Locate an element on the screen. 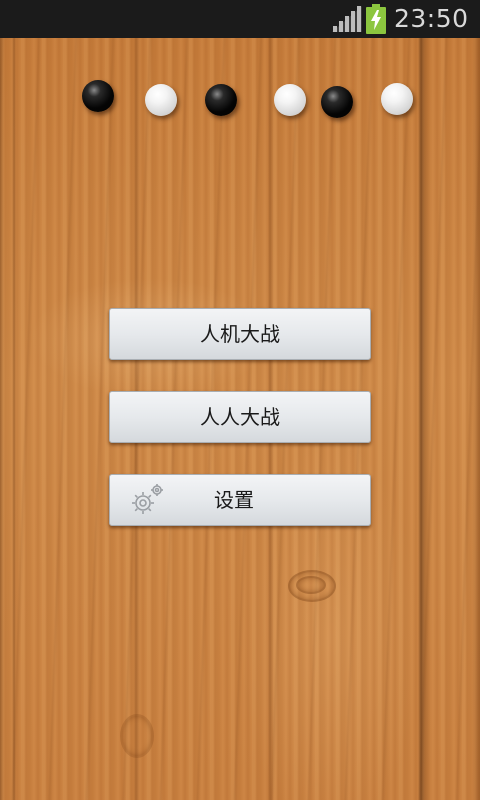 This screenshot has width=480, height=800. signal-bars-icon is located at coordinates (347, 19).